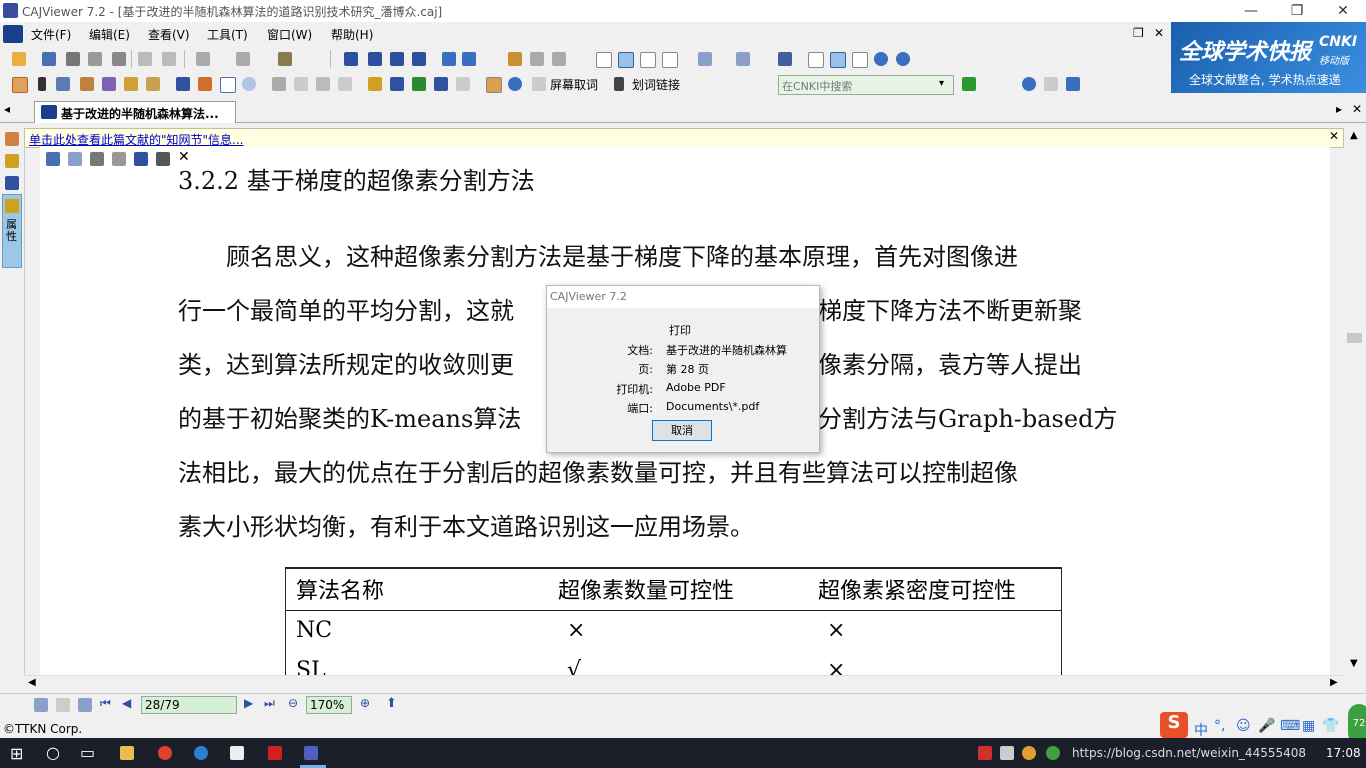 This screenshot has height=768, width=1366. Describe the element at coordinates (228, 85) in the screenshot. I see `rectangle-icon` at that location.